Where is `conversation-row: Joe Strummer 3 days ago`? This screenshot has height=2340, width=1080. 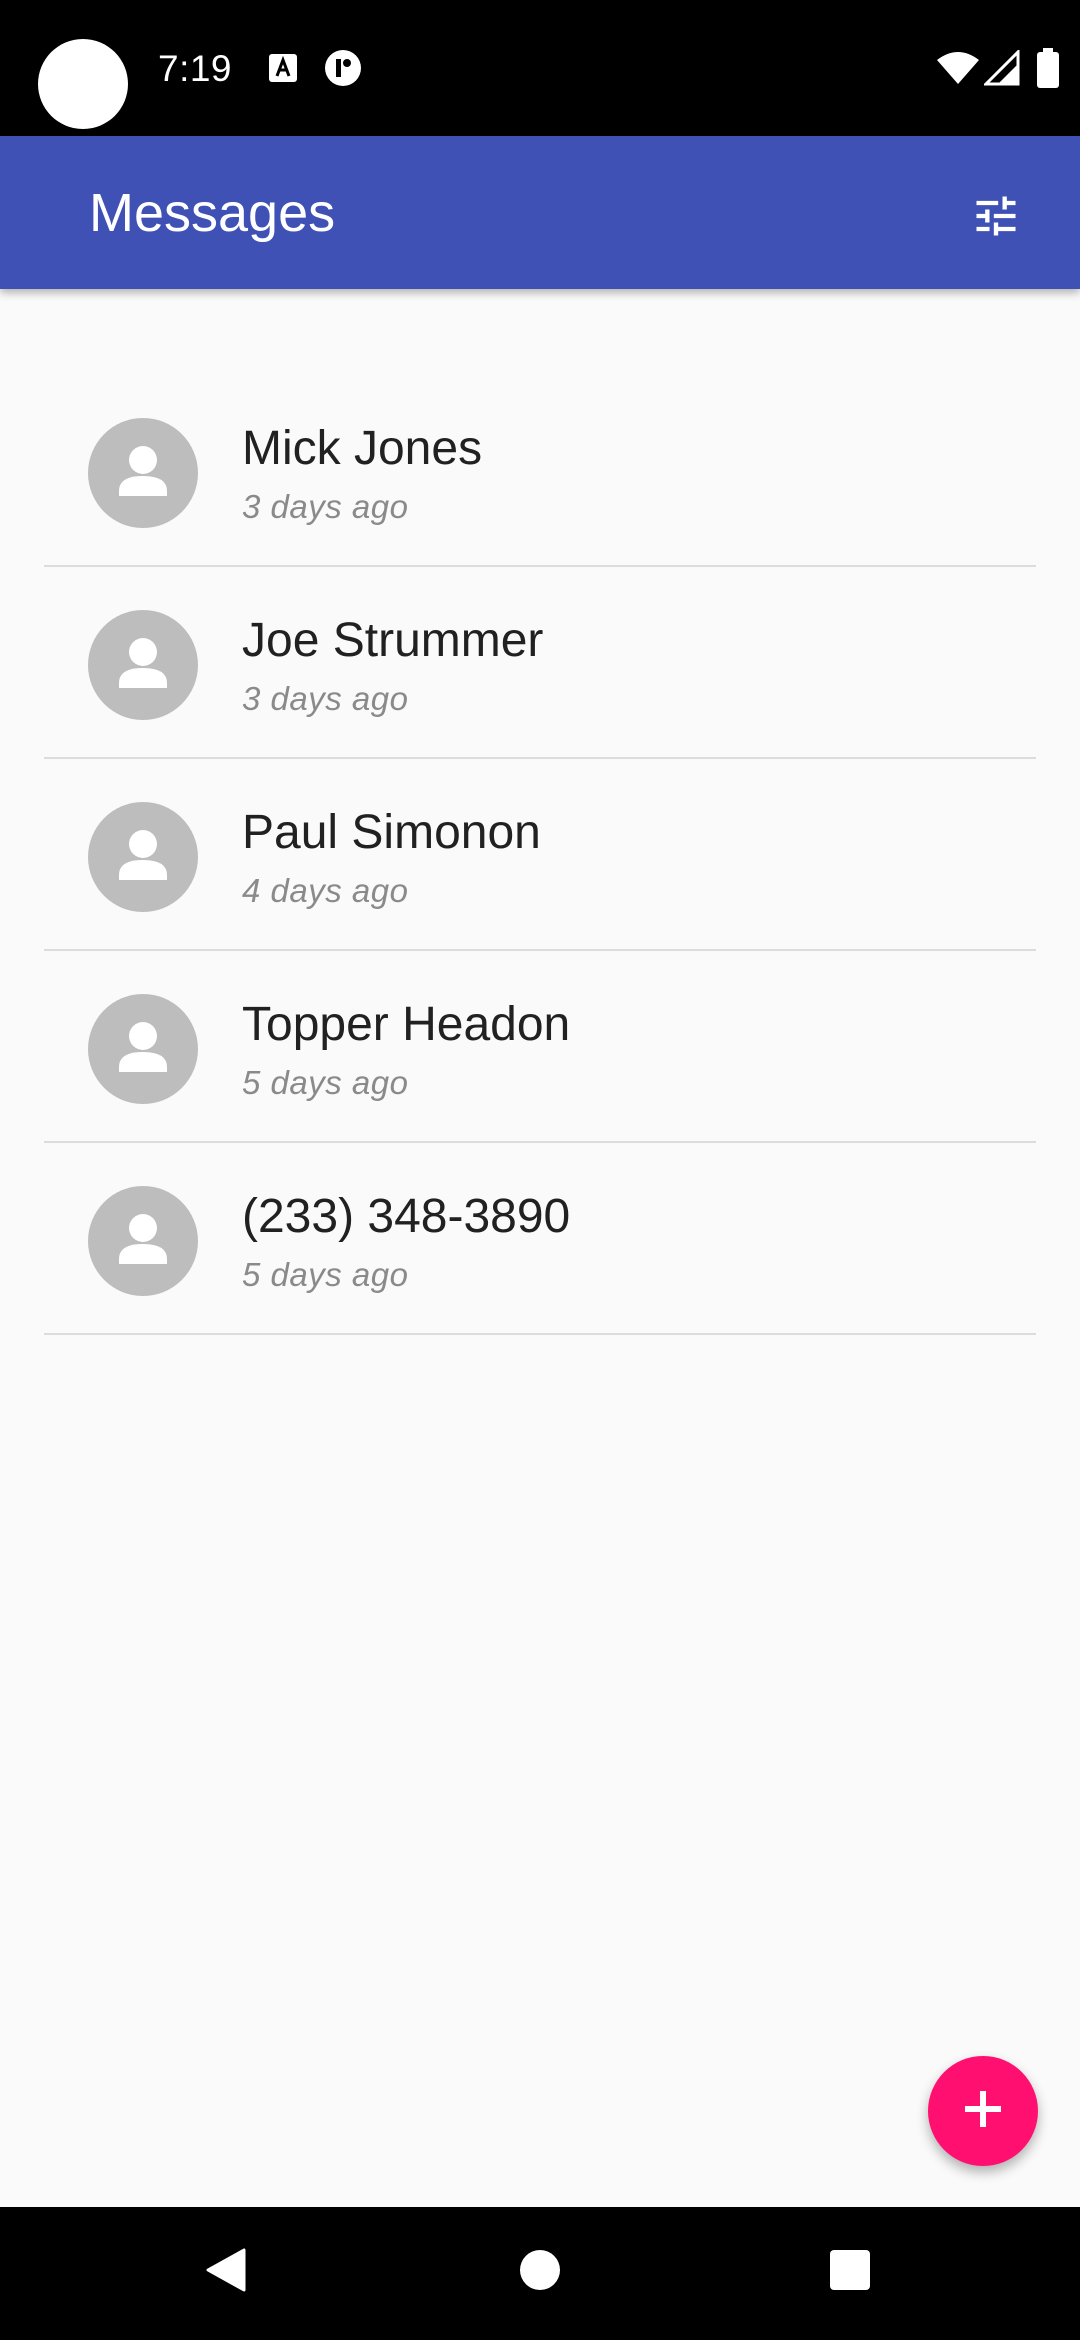 conversation-row: Joe Strummer 3 days ago is located at coordinates (540, 663).